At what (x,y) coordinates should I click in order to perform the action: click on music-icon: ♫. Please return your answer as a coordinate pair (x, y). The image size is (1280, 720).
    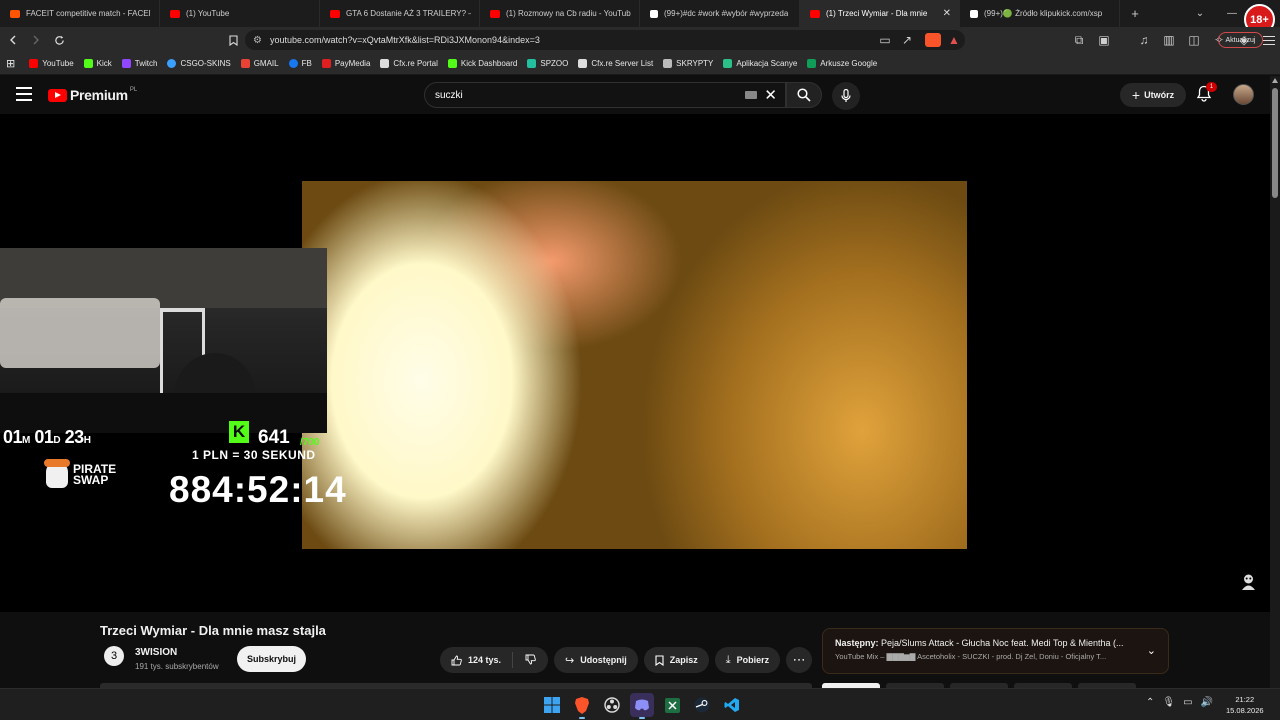
    Looking at the image, I should click on (1144, 40).